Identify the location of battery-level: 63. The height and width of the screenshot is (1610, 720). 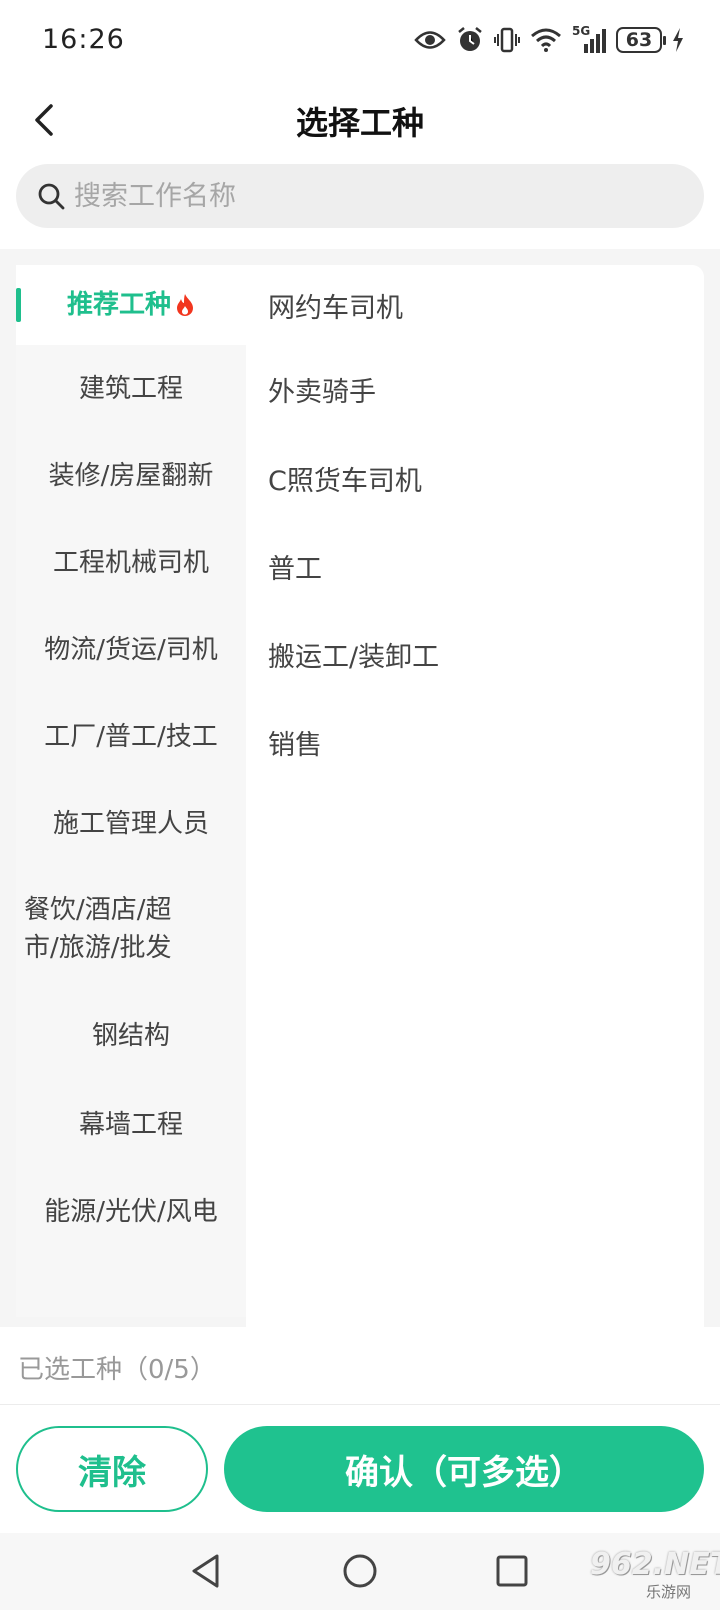
(639, 40).